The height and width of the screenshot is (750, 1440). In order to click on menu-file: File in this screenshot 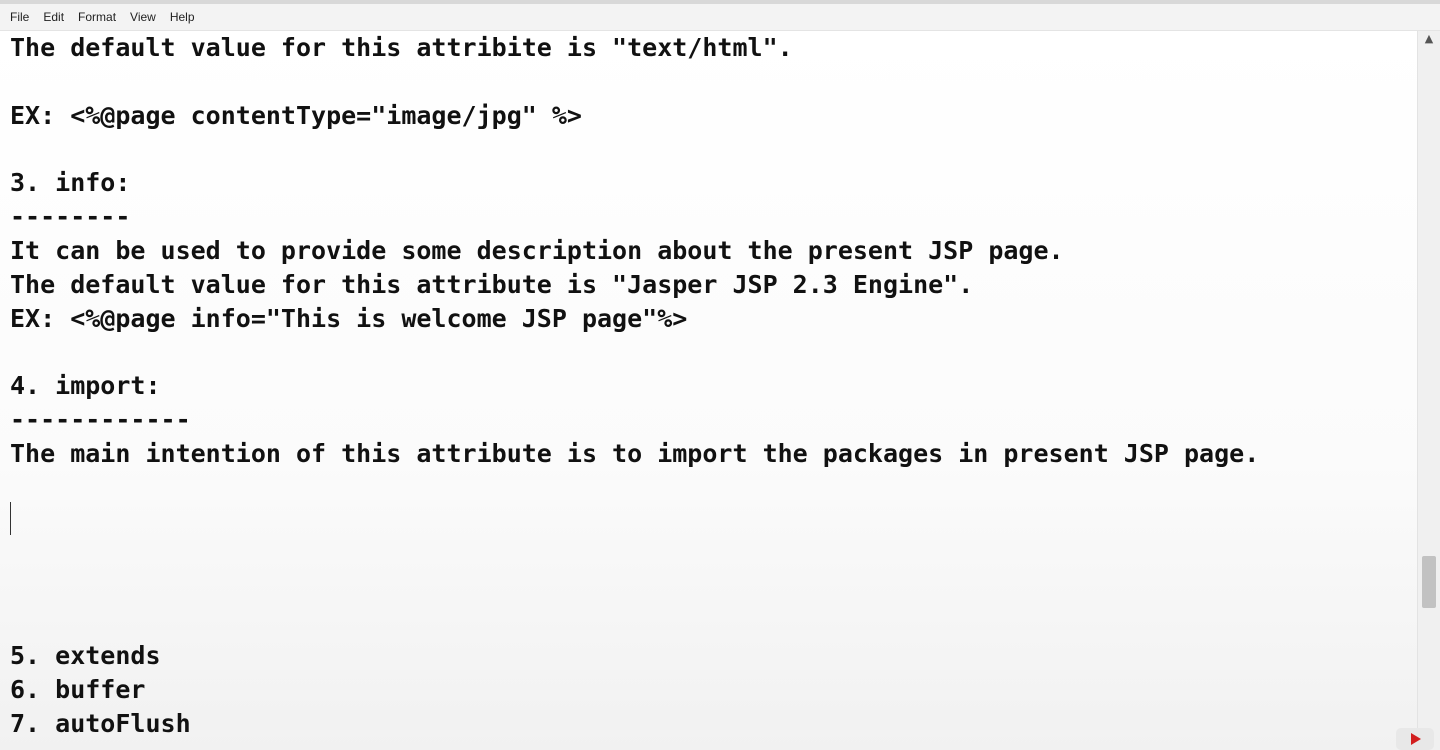, I will do `click(19, 17)`.